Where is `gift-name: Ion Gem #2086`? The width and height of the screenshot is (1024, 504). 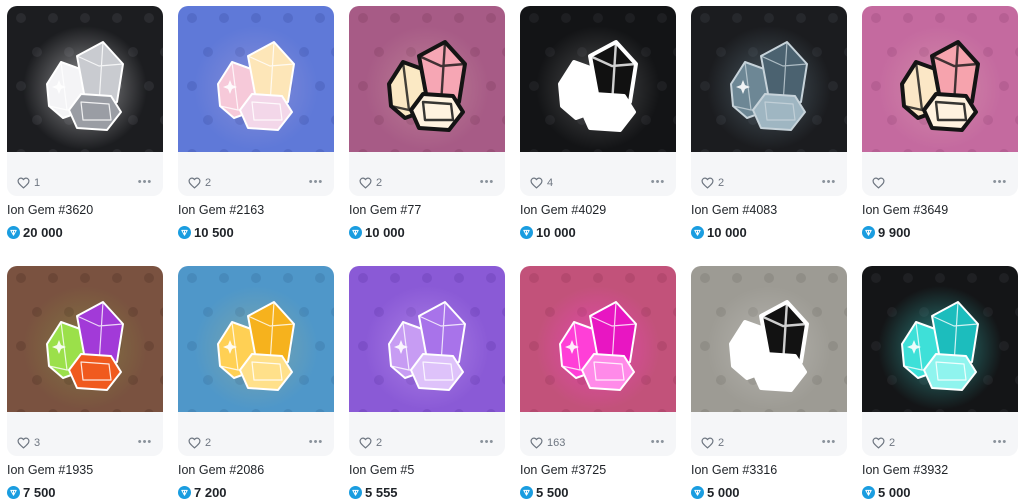 gift-name: Ion Gem #2086 is located at coordinates (221, 470).